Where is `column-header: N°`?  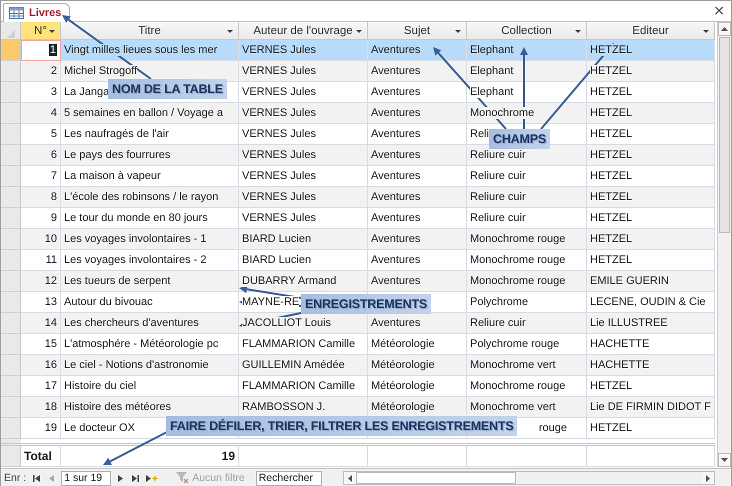
column-header: N° is located at coordinates (41, 31).